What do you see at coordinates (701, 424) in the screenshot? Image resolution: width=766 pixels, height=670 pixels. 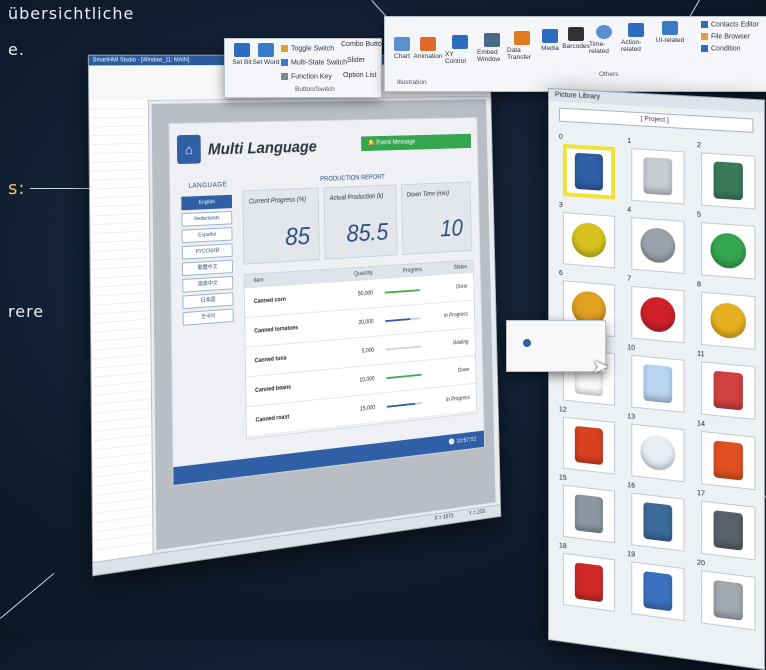 I see `library-item-number: 14` at bounding box center [701, 424].